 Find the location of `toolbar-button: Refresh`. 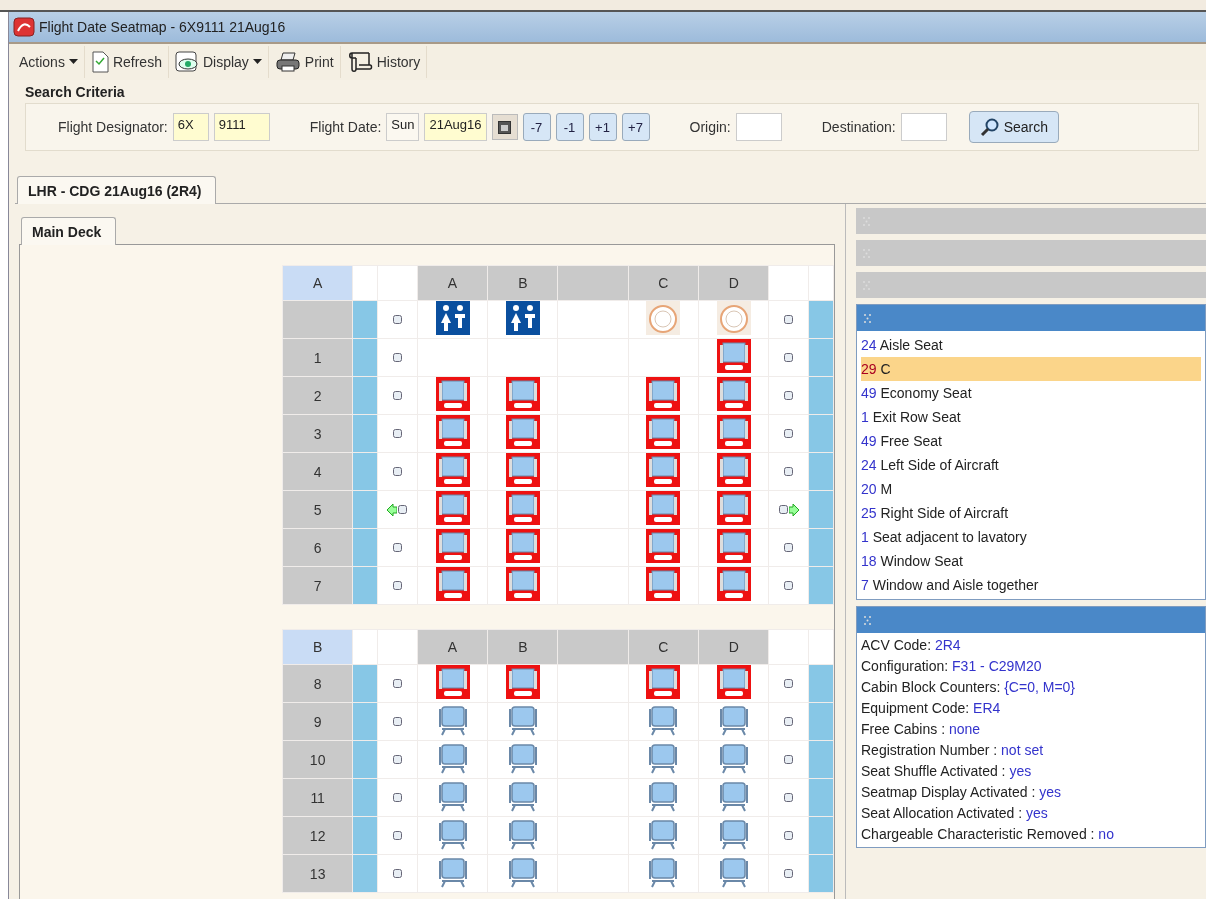

toolbar-button: Refresh is located at coordinates (126, 62).